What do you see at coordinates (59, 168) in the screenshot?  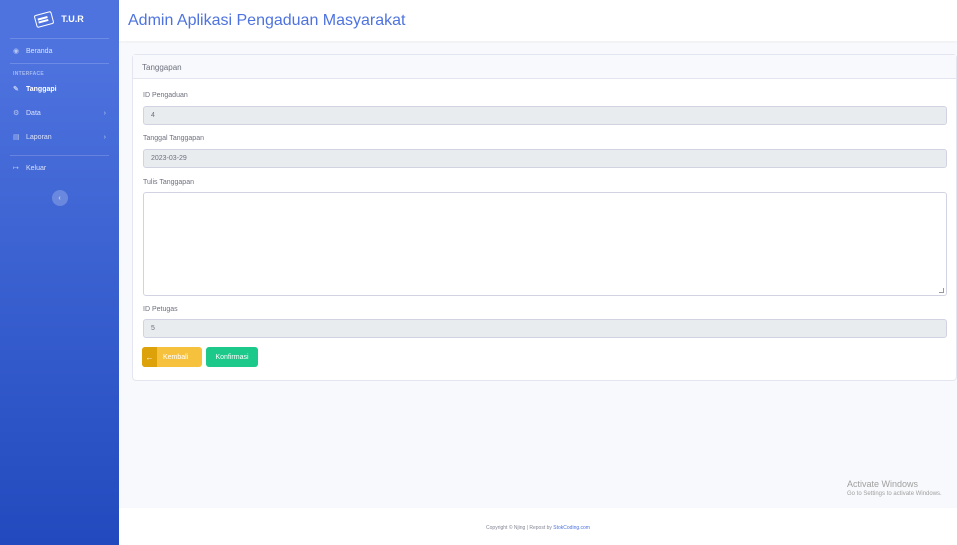 I see `sidebar-item-keluar: ↦ Keluar` at bounding box center [59, 168].